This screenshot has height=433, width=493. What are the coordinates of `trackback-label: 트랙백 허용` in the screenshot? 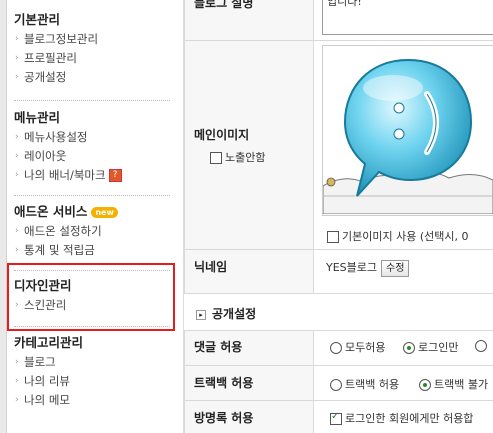 It's located at (224, 383).